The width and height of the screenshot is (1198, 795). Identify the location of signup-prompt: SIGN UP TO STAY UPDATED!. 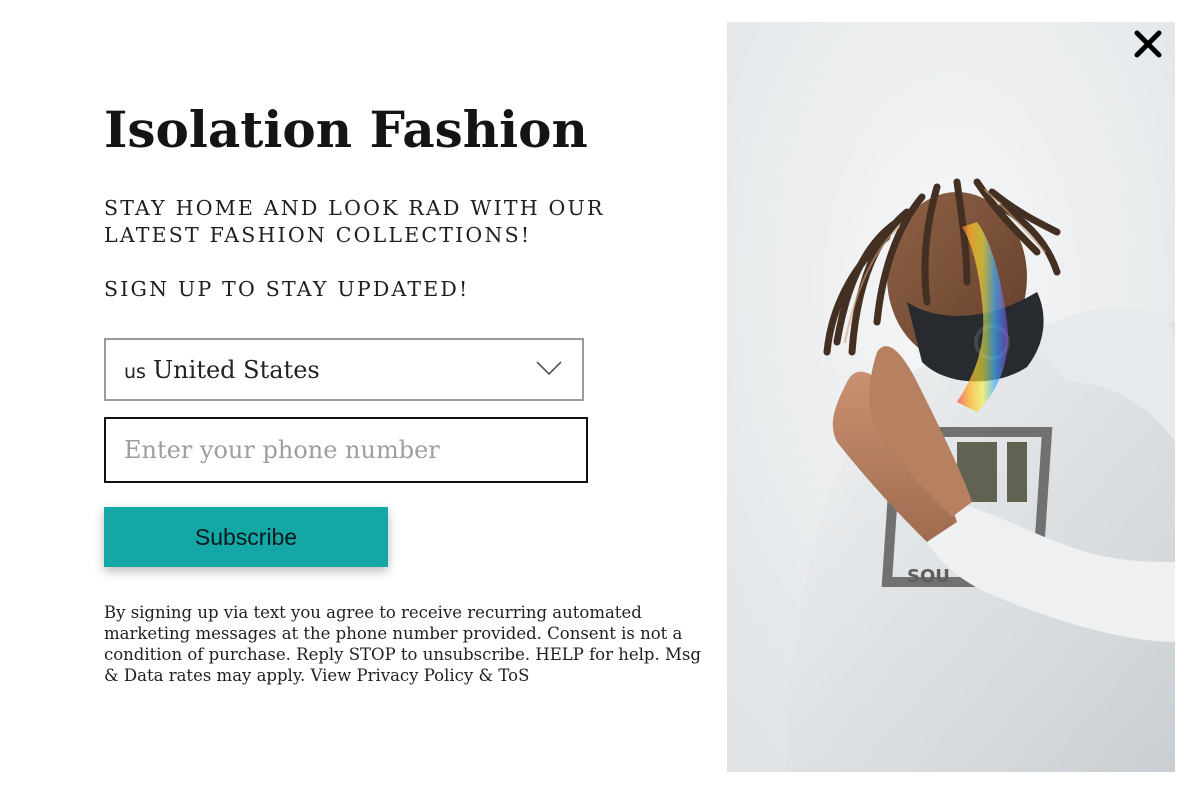
(287, 289).